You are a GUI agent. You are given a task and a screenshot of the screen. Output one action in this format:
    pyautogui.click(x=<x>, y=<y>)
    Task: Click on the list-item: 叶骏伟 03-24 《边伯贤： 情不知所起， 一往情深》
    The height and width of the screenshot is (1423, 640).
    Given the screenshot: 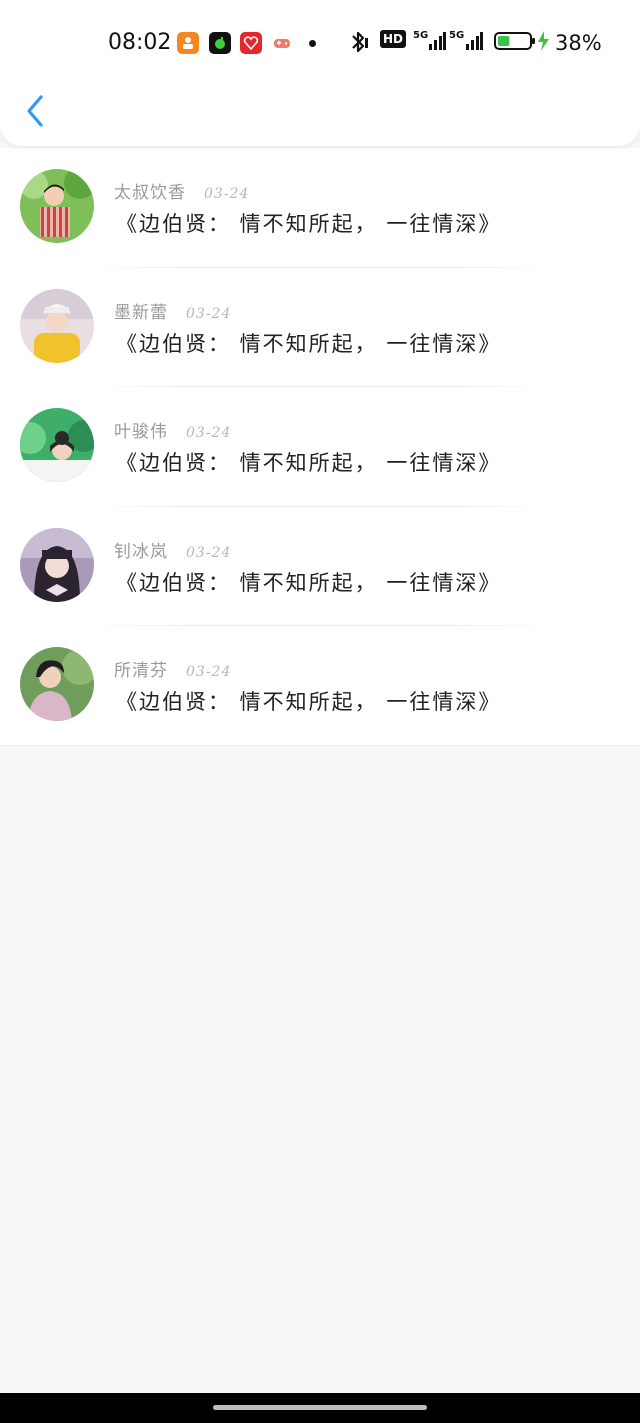 What is the action you would take?
    pyautogui.click(x=320, y=447)
    